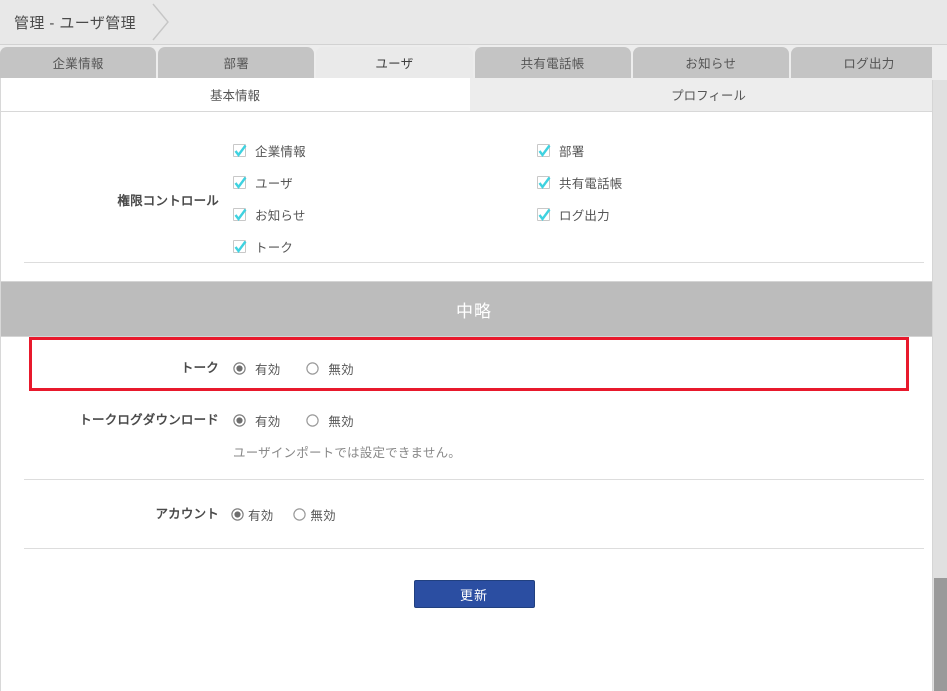 The image size is (947, 691). What do you see at coordinates (149, 420) in the screenshot?
I see `setting-label: トークログダウンロード` at bounding box center [149, 420].